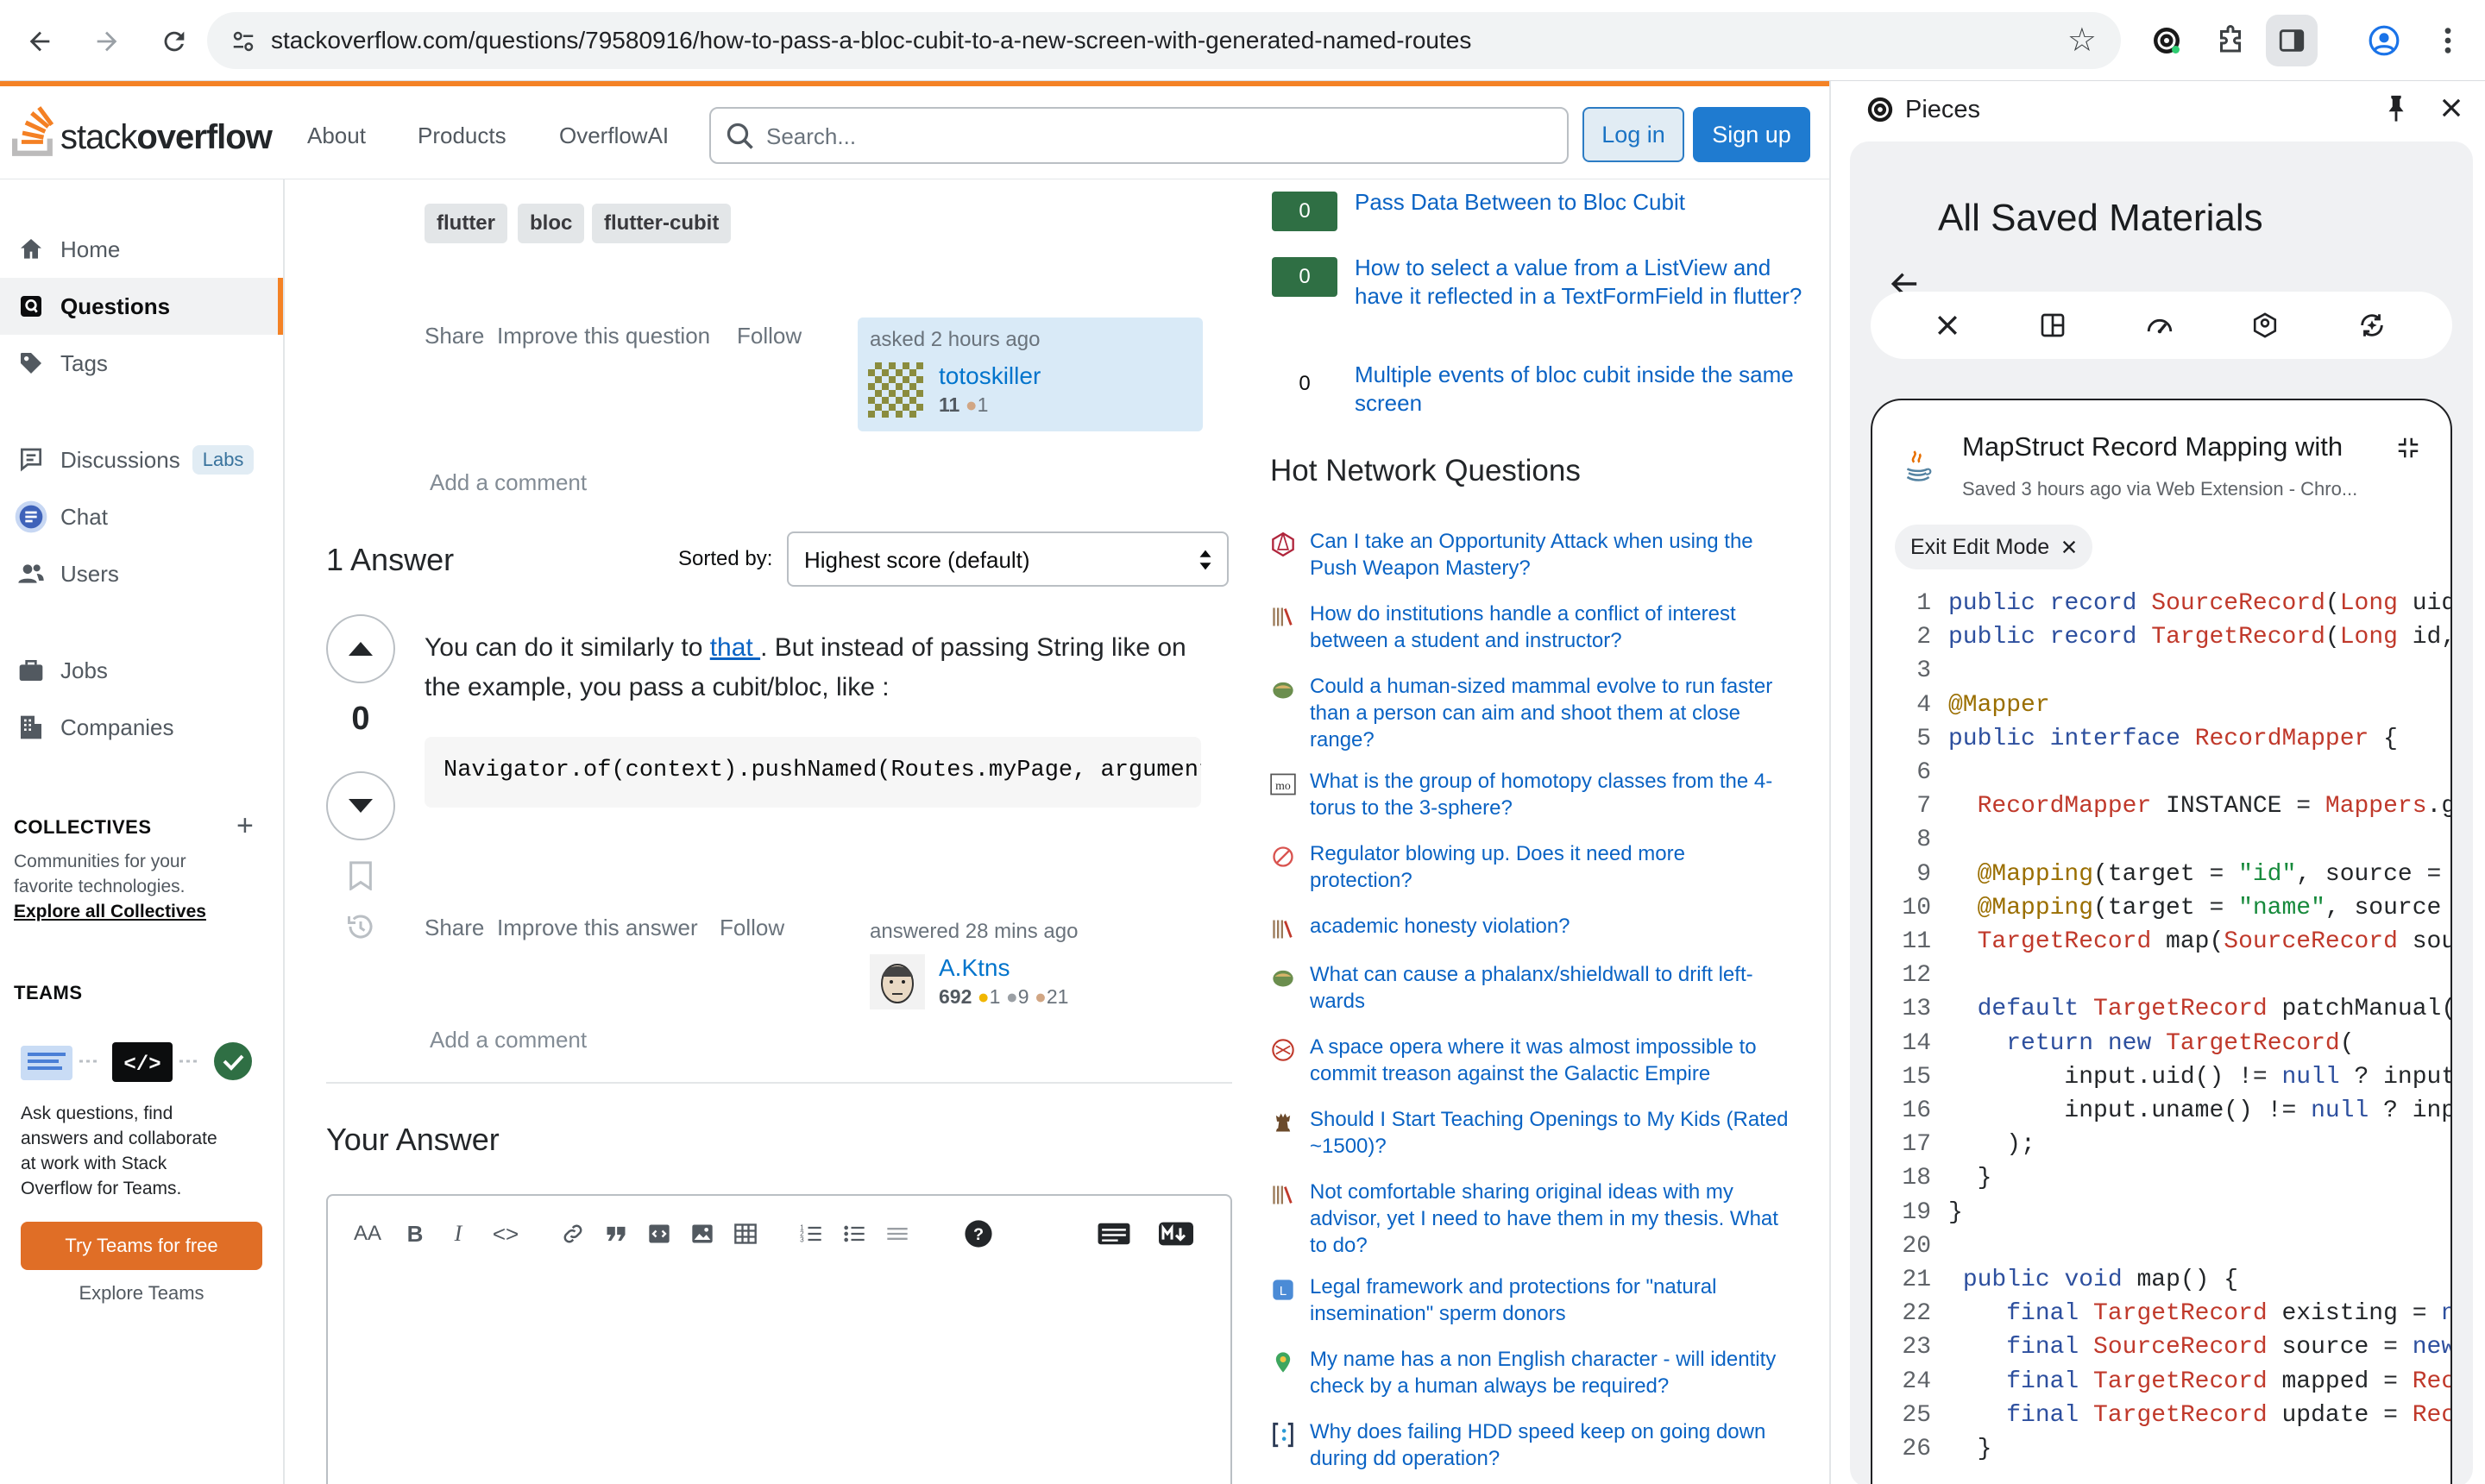  I want to click on question-add-comment: Add a comment, so click(509, 482).